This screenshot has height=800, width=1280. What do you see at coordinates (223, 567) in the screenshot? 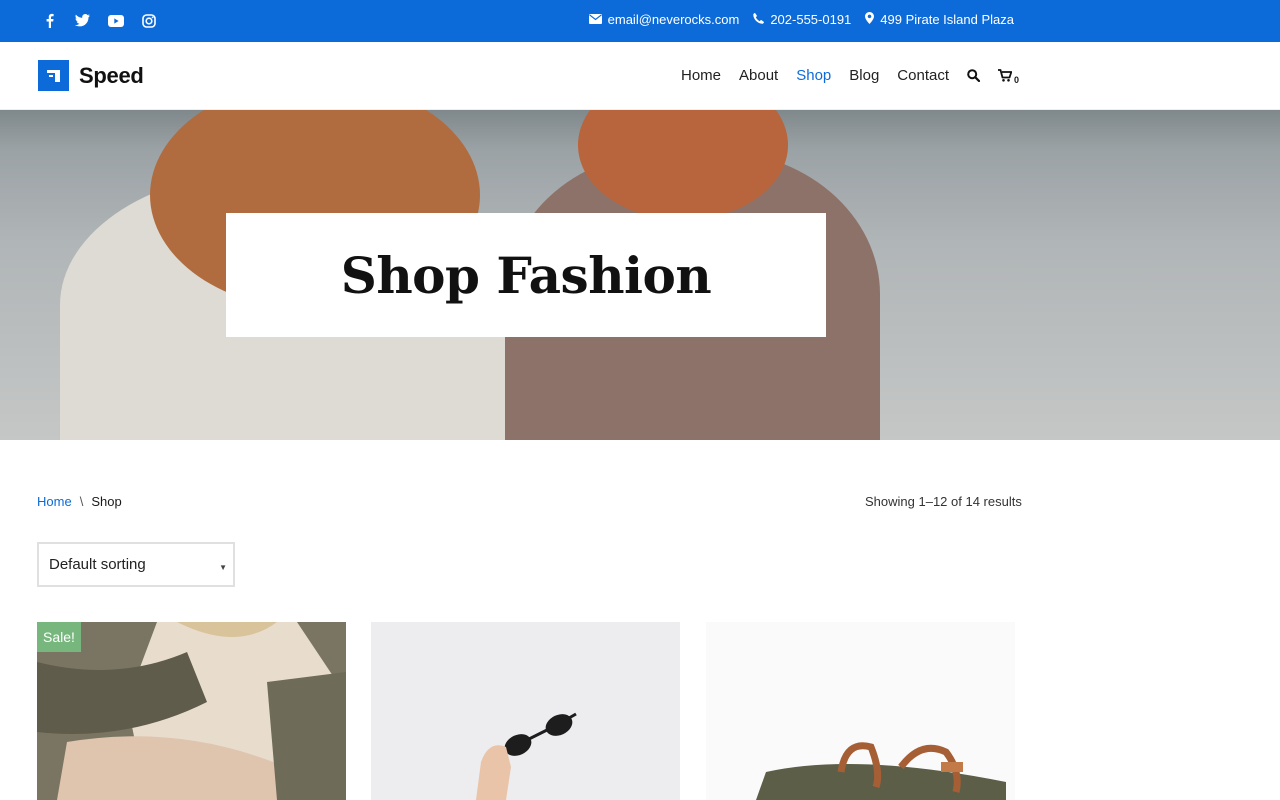
I see `dropdown-arrow-icon: ▼` at bounding box center [223, 567].